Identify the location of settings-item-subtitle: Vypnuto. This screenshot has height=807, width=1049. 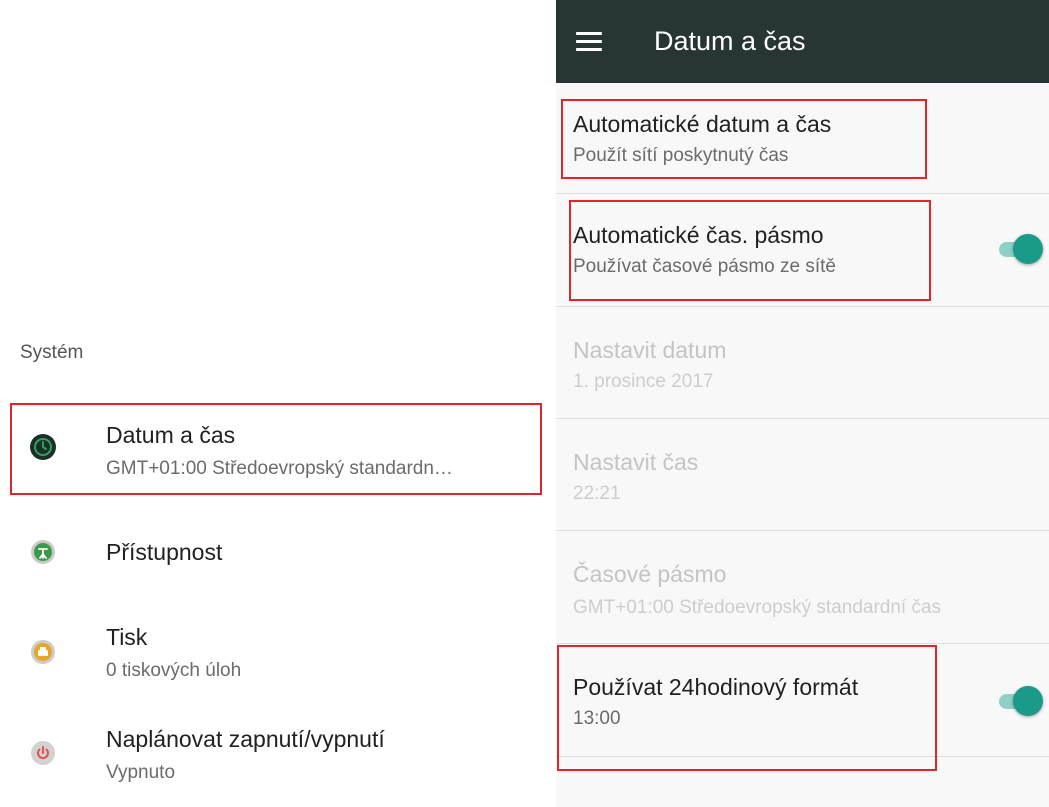
(141, 772).